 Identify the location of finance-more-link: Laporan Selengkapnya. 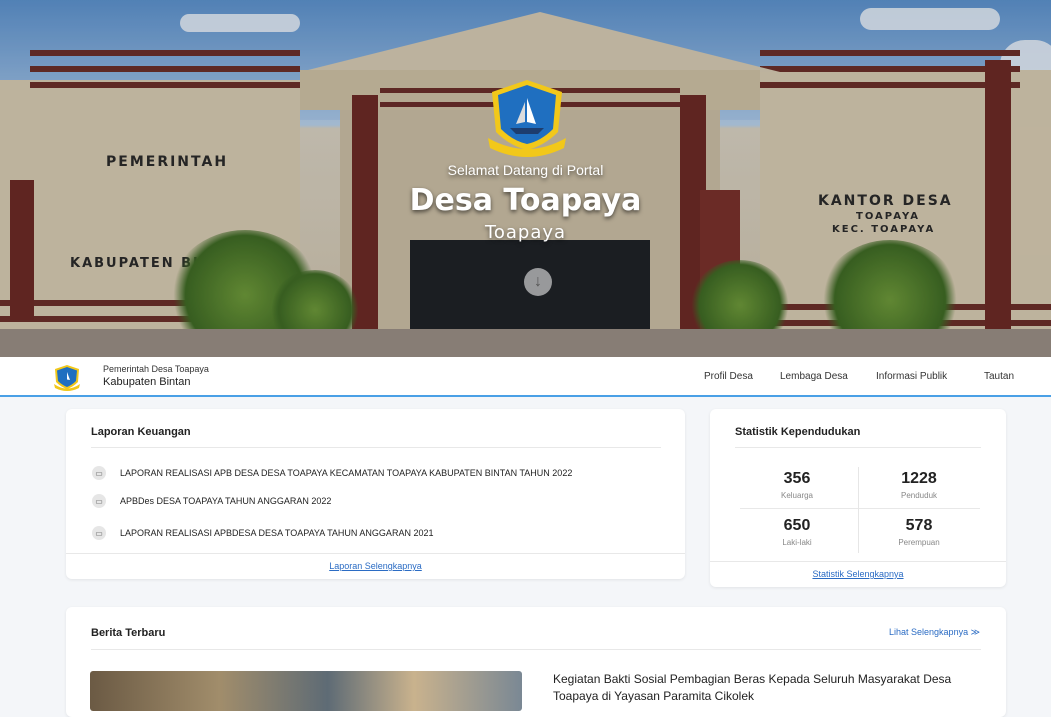
(375, 566).